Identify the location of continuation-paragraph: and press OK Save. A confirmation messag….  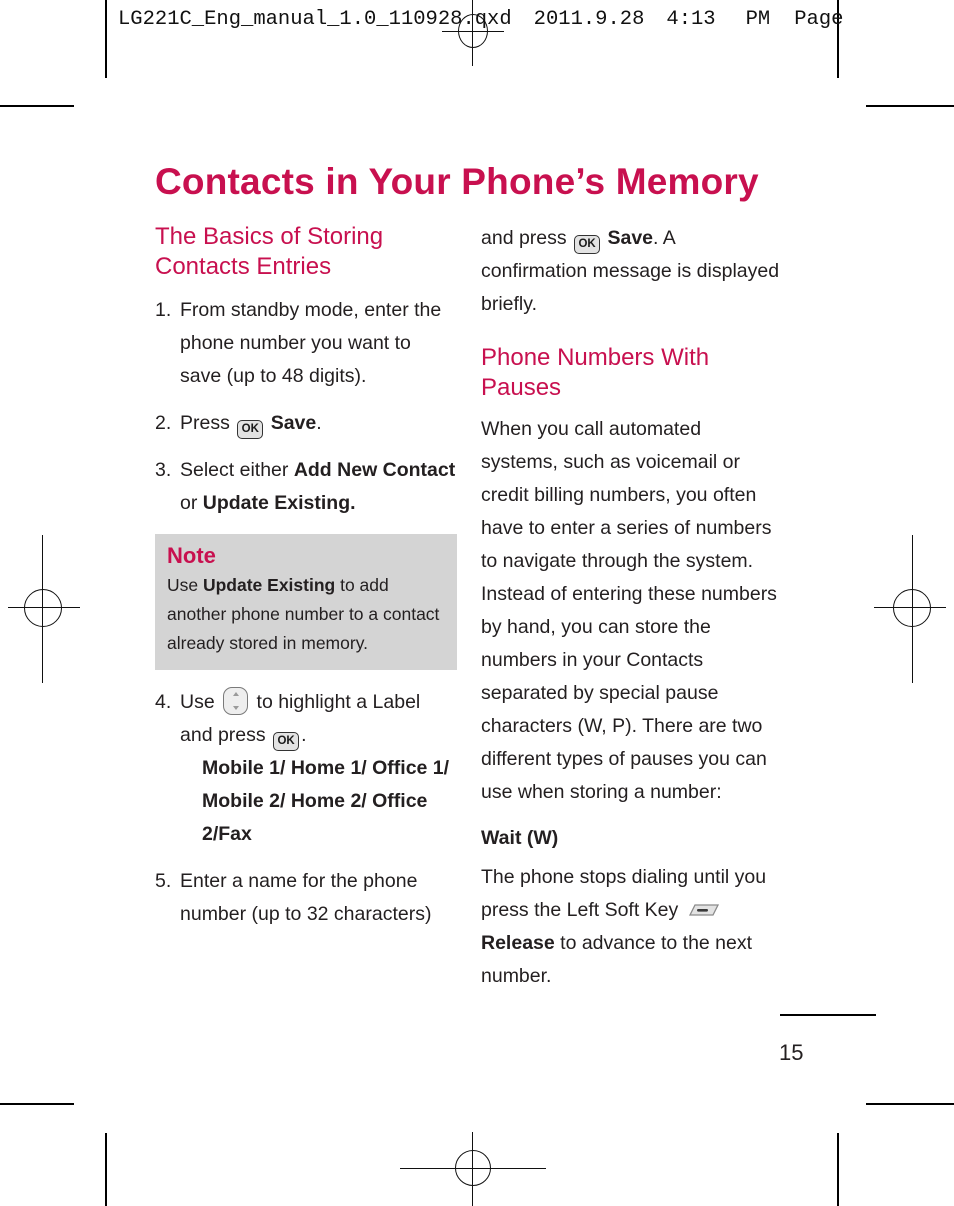
(631, 271).